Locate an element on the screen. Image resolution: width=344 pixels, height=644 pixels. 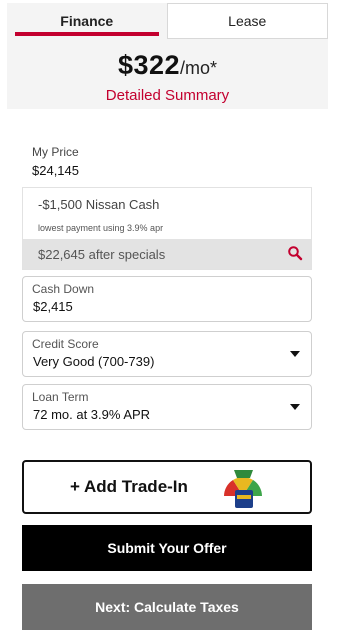
after-specials-row: $22,645 after specials is located at coordinates (167, 254).